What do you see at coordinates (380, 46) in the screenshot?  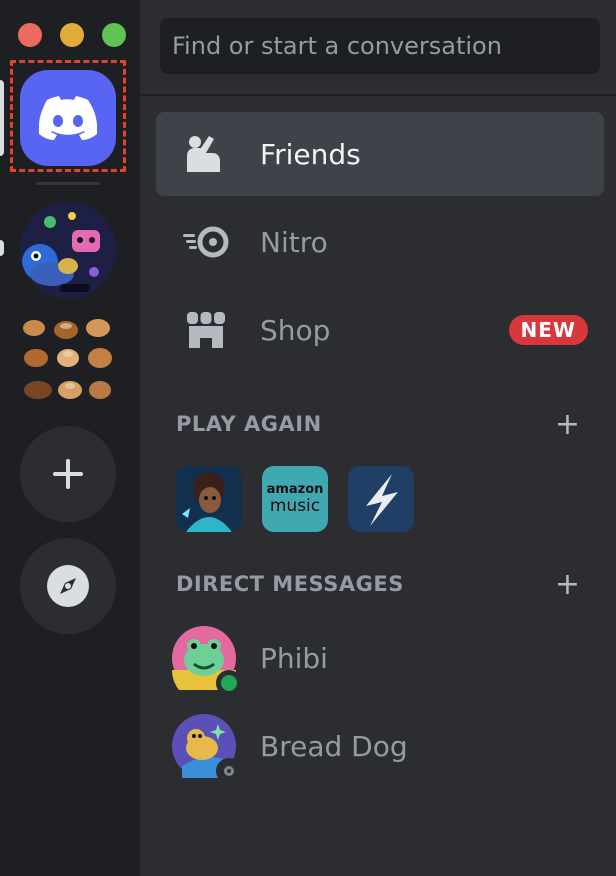 I see `search-conversation-input: Find or start a conversation` at bounding box center [380, 46].